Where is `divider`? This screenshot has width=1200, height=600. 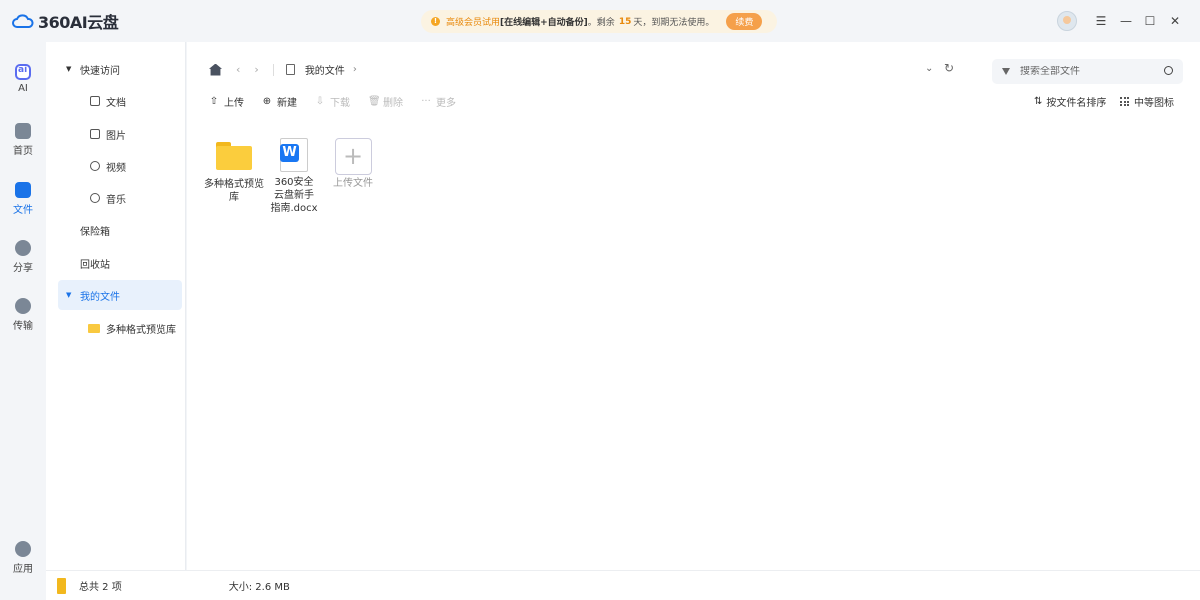
divider is located at coordinates (273, 69).